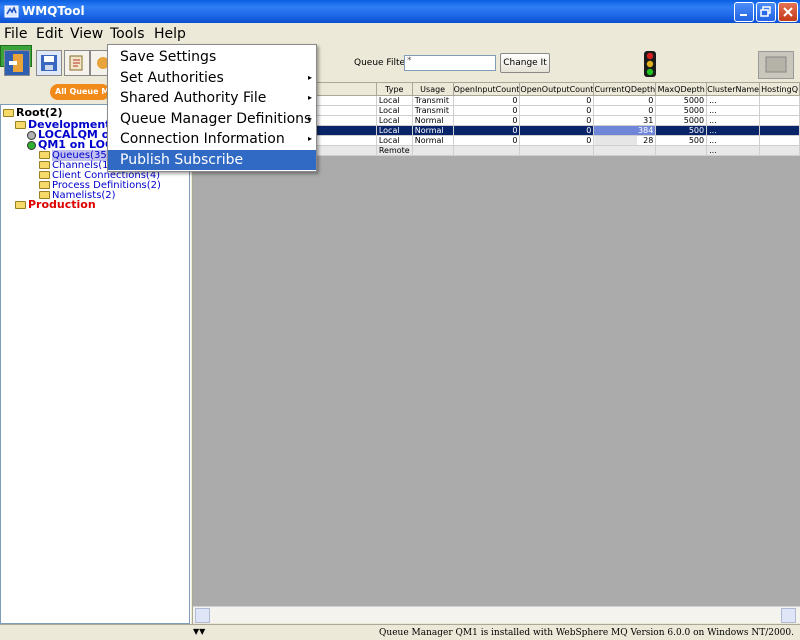  What do you see at coordinates (496, 614) in the screenshot?
I see `horizontal-scrollbar` at bounding box center [496, 614].